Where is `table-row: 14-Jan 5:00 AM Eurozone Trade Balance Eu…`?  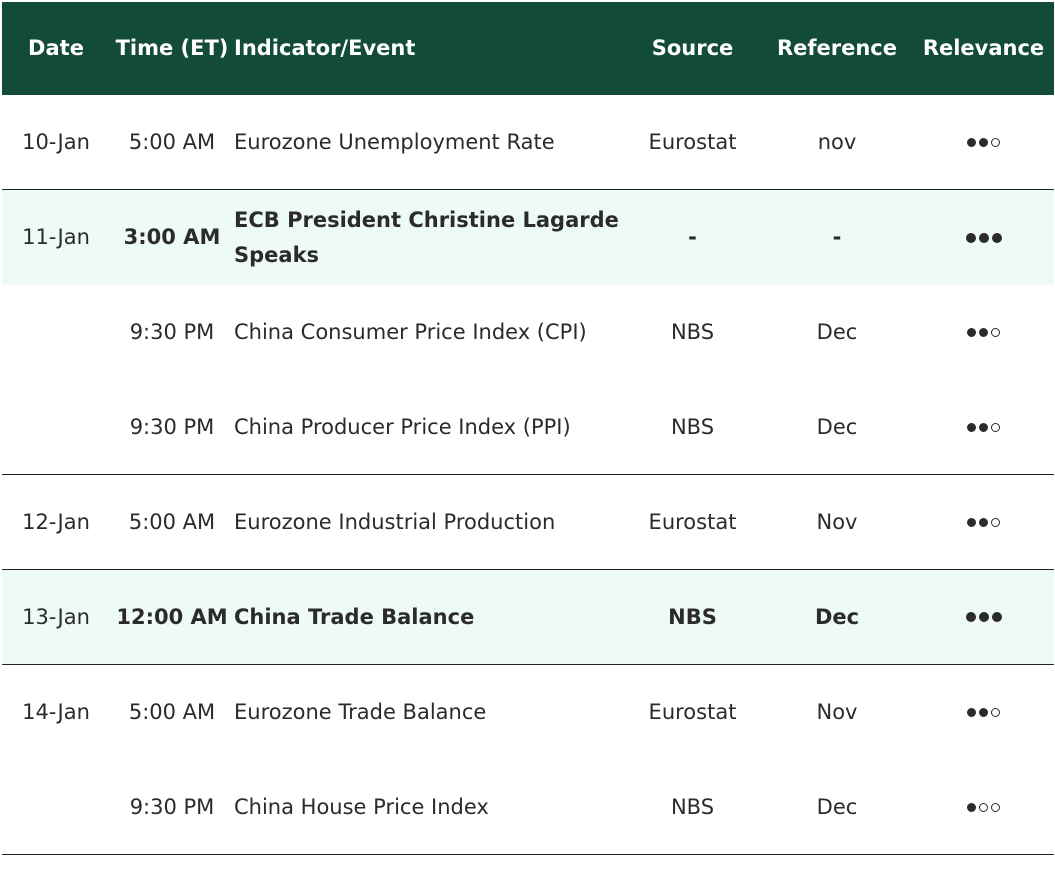
table-row: 14-Jan 5:00 AM Eurozone Trade Balance Eu… is located at coordinates (528, 712).